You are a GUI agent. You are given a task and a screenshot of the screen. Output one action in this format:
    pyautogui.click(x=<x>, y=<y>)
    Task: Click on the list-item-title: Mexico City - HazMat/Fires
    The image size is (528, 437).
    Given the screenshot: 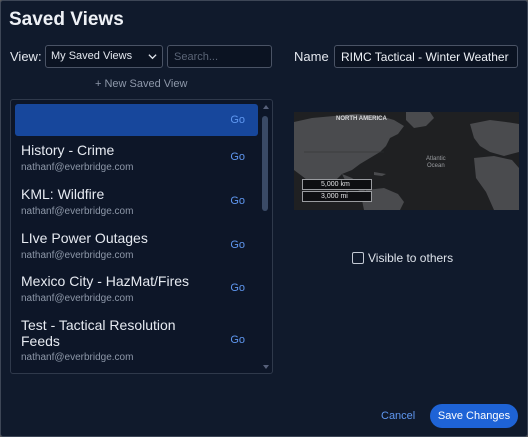 What is the action you would take?
    pyautogui.click(x=105, y=281)
    